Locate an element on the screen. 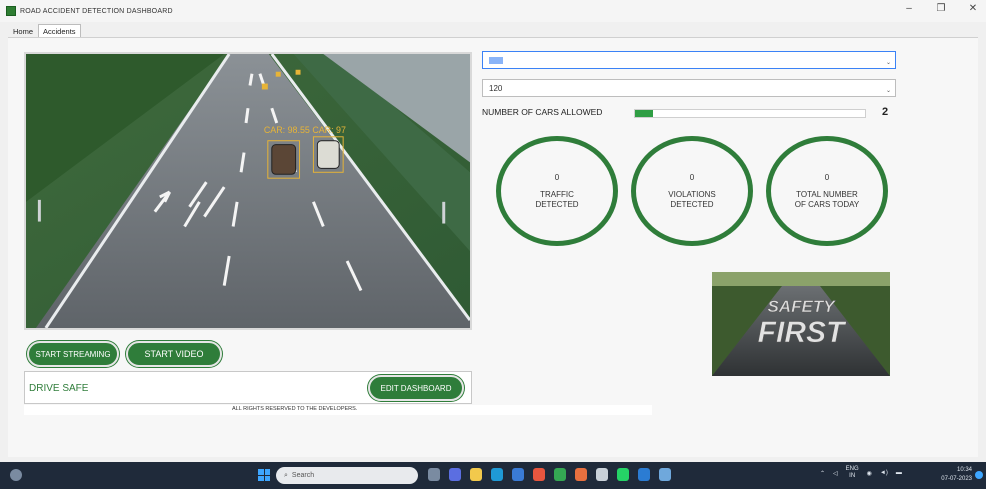  footer-text: ALL RIGHTS RESERVED TO THE DEVELOPERS. is located at coordinates (295, 409).